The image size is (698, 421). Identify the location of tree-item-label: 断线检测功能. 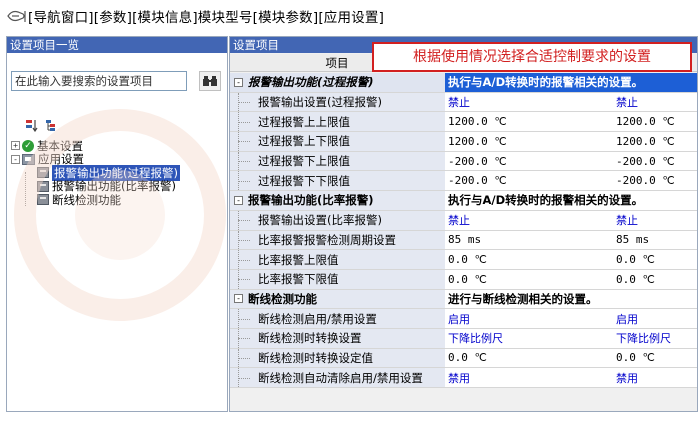
(86, 199).